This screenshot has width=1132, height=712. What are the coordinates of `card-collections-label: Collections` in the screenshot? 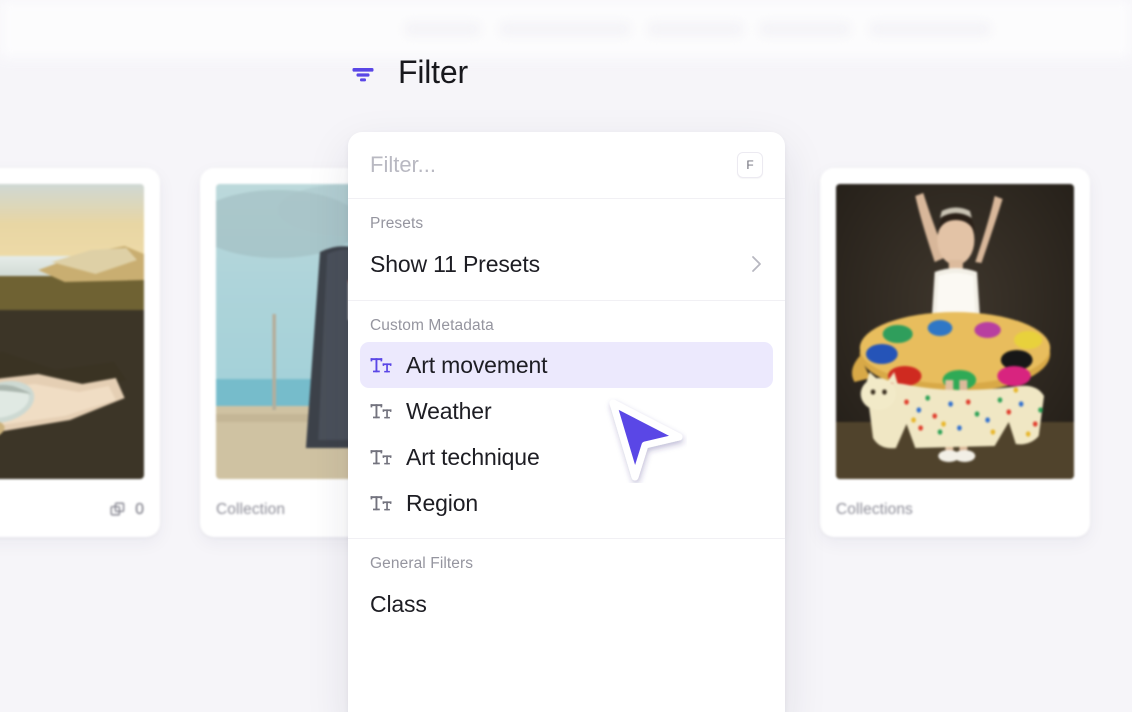 It's located at (874, 509).